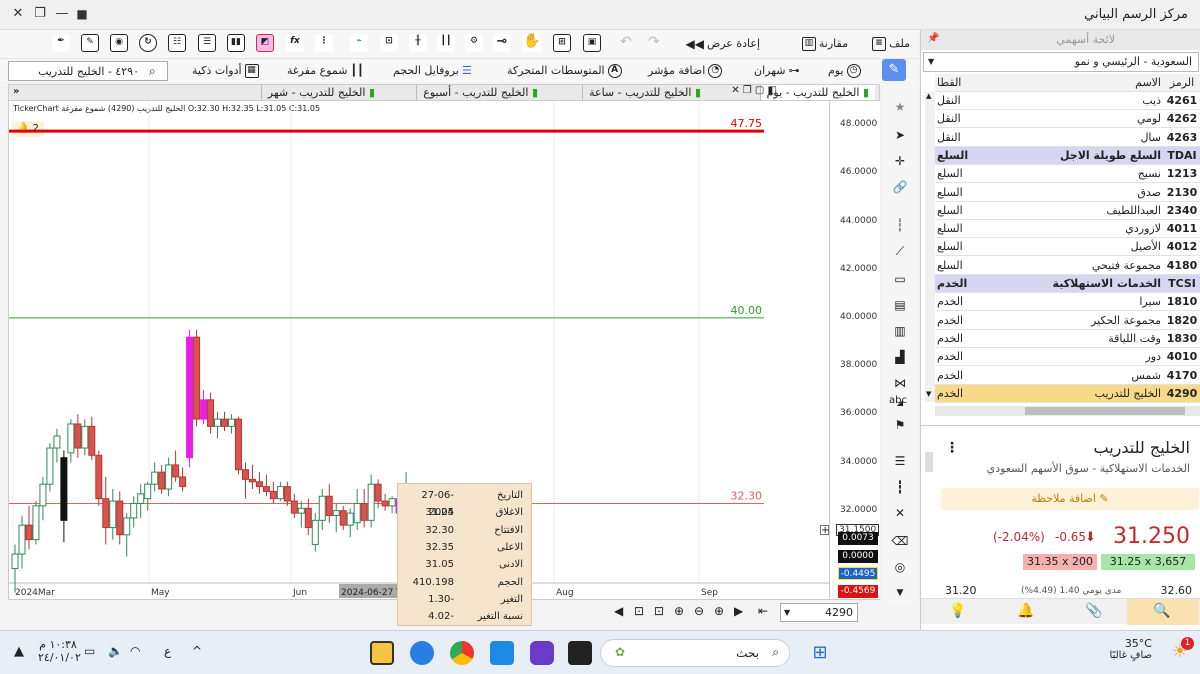  What do you see at coordinates (1067, 155) in the screenshot?
I see `watchlist-group-row: TDAI السلع طويلة الاجل السلع` at bounding box center [1067, 155].